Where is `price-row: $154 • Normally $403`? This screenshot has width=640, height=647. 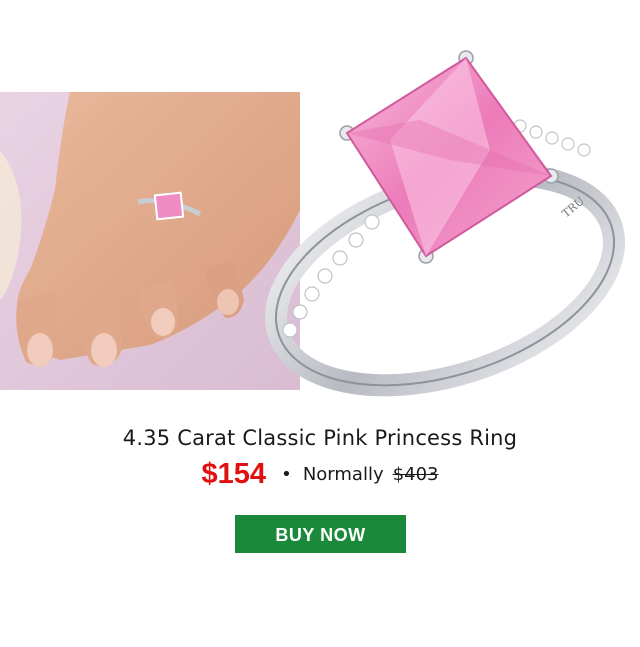
price-row: $154 • Normally $403 is located at coordinates (320, 474).